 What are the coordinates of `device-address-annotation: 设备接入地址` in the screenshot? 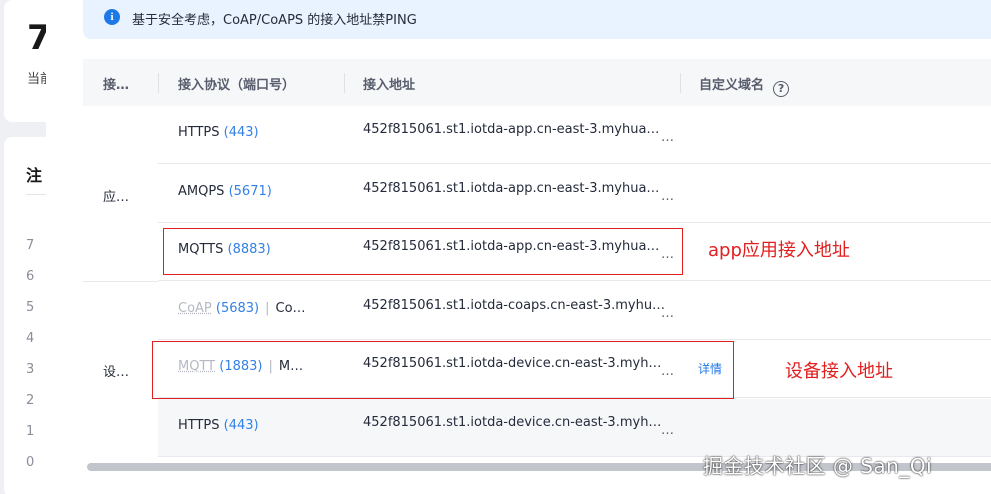 It's located at (839, 371).